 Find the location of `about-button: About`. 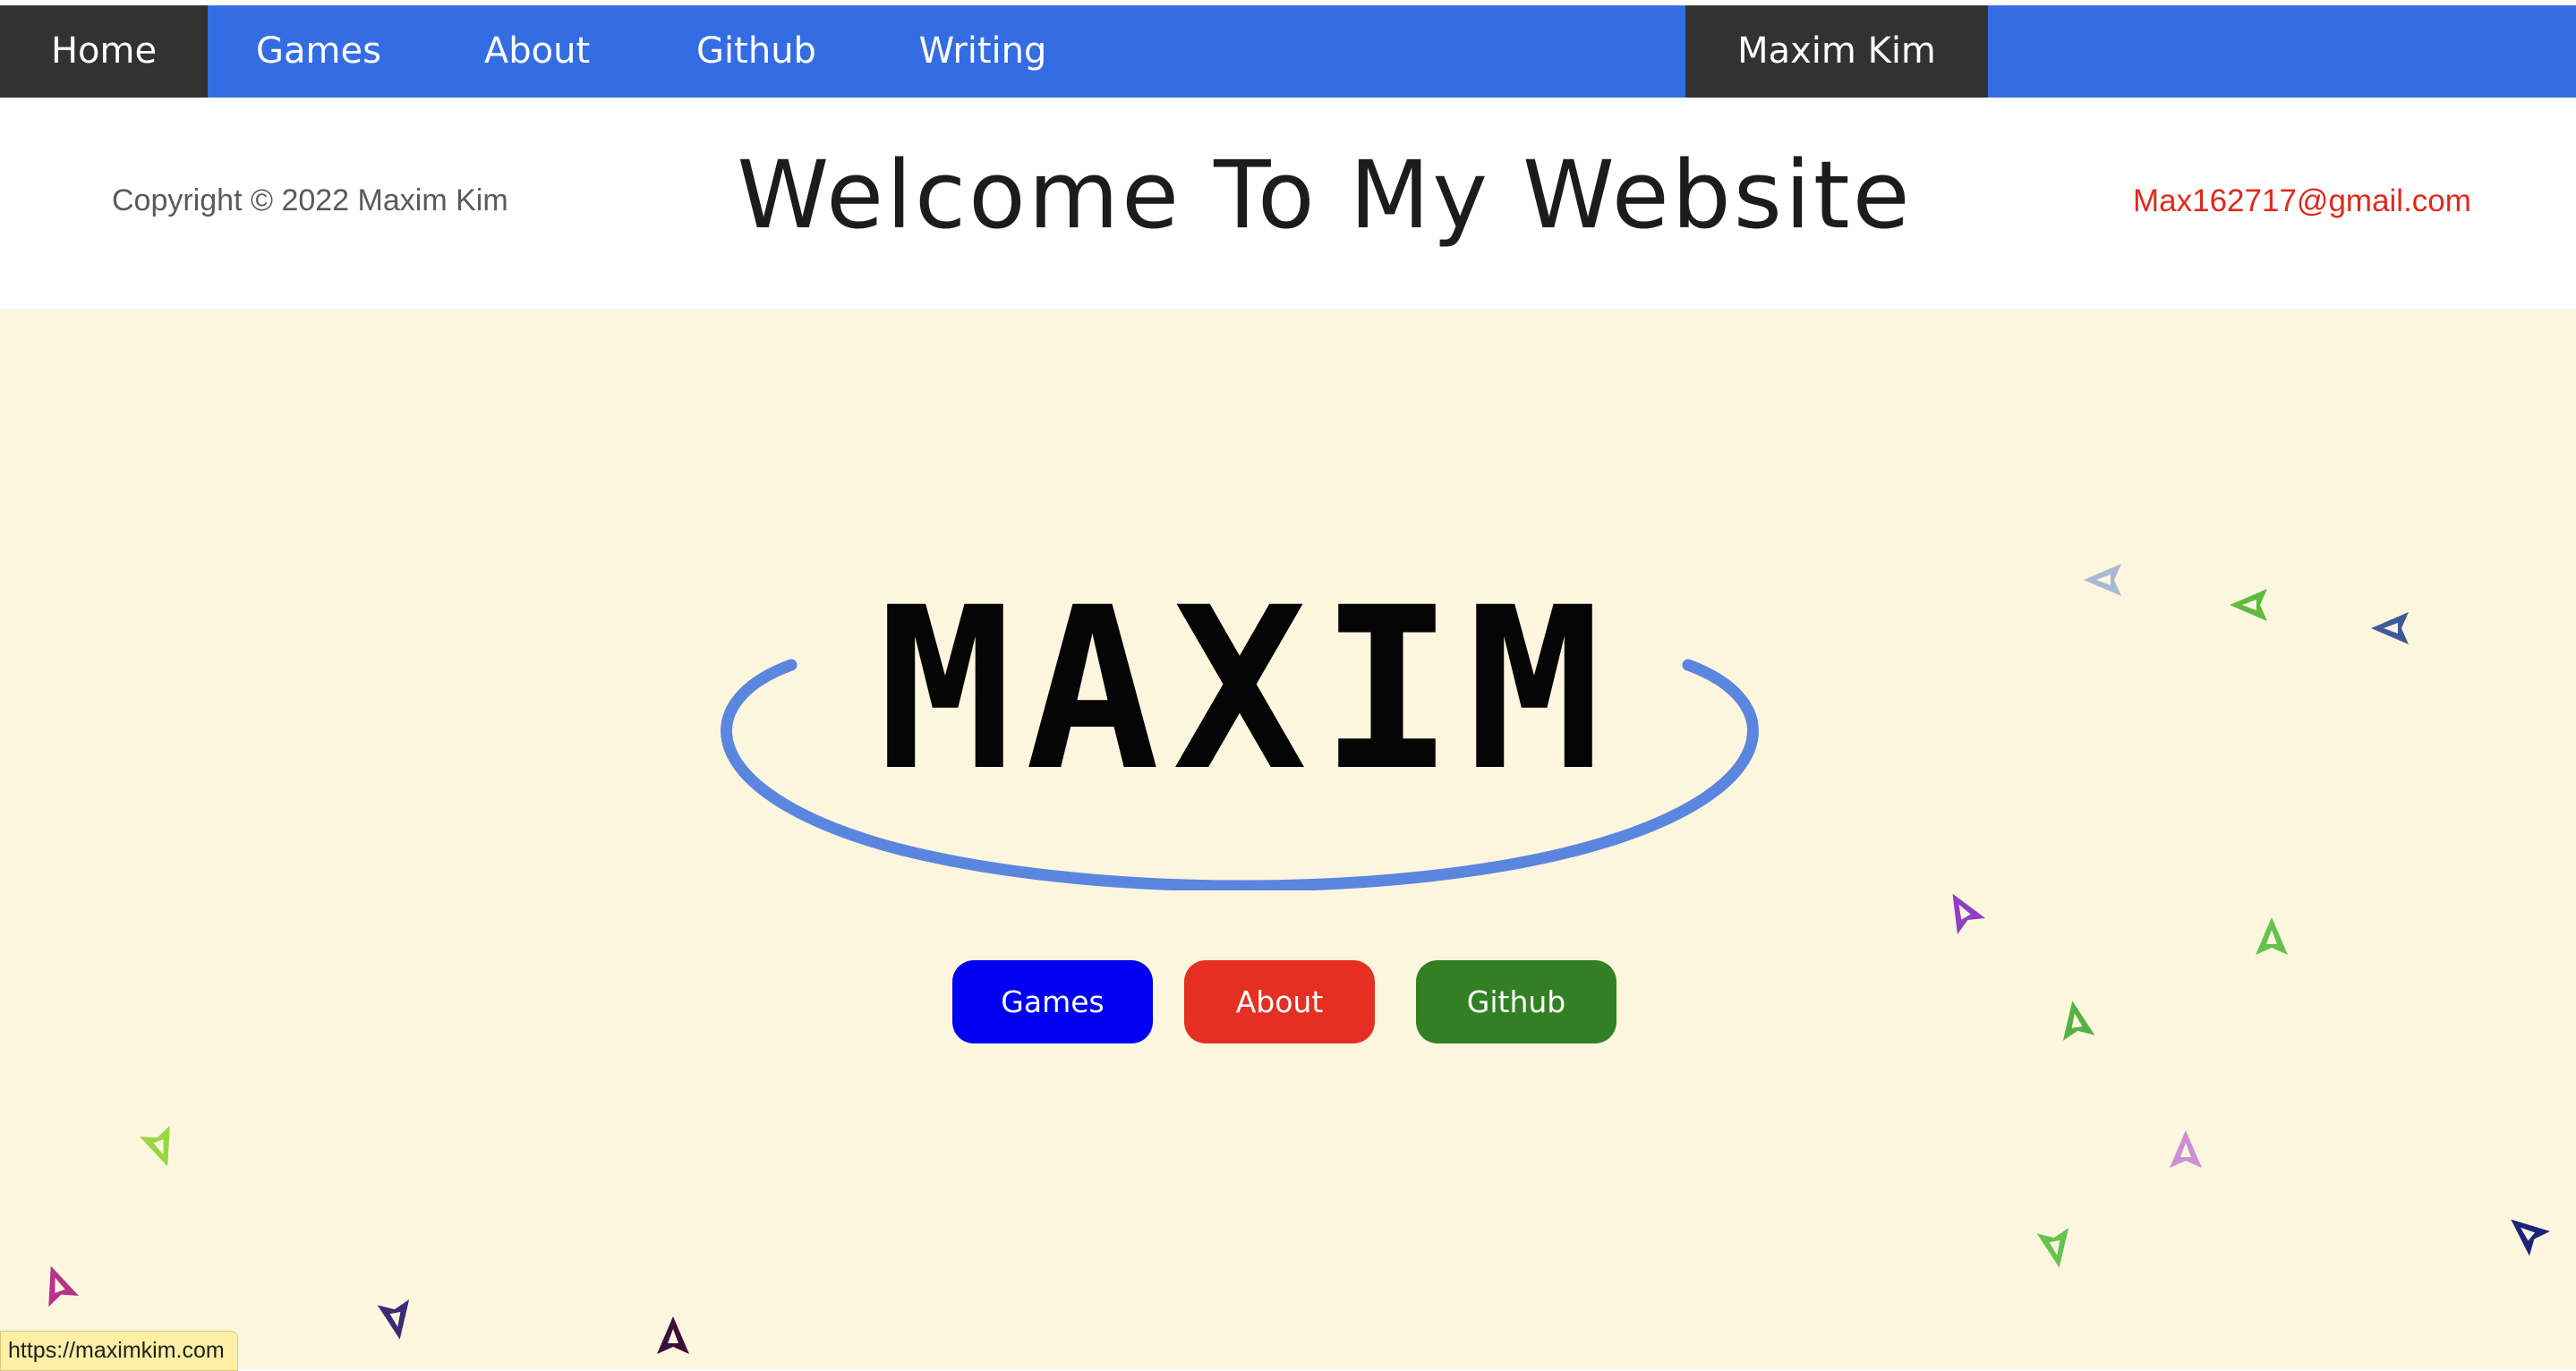

about-button: About is located at coordinates (1279, 1001).